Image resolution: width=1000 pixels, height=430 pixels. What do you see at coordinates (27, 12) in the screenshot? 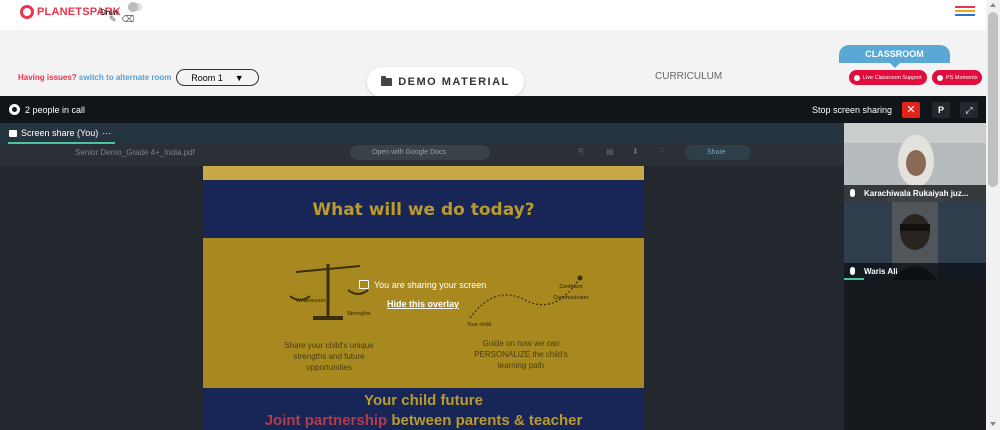
I see `logo-mark-icon` at bounding box center [27, 12].